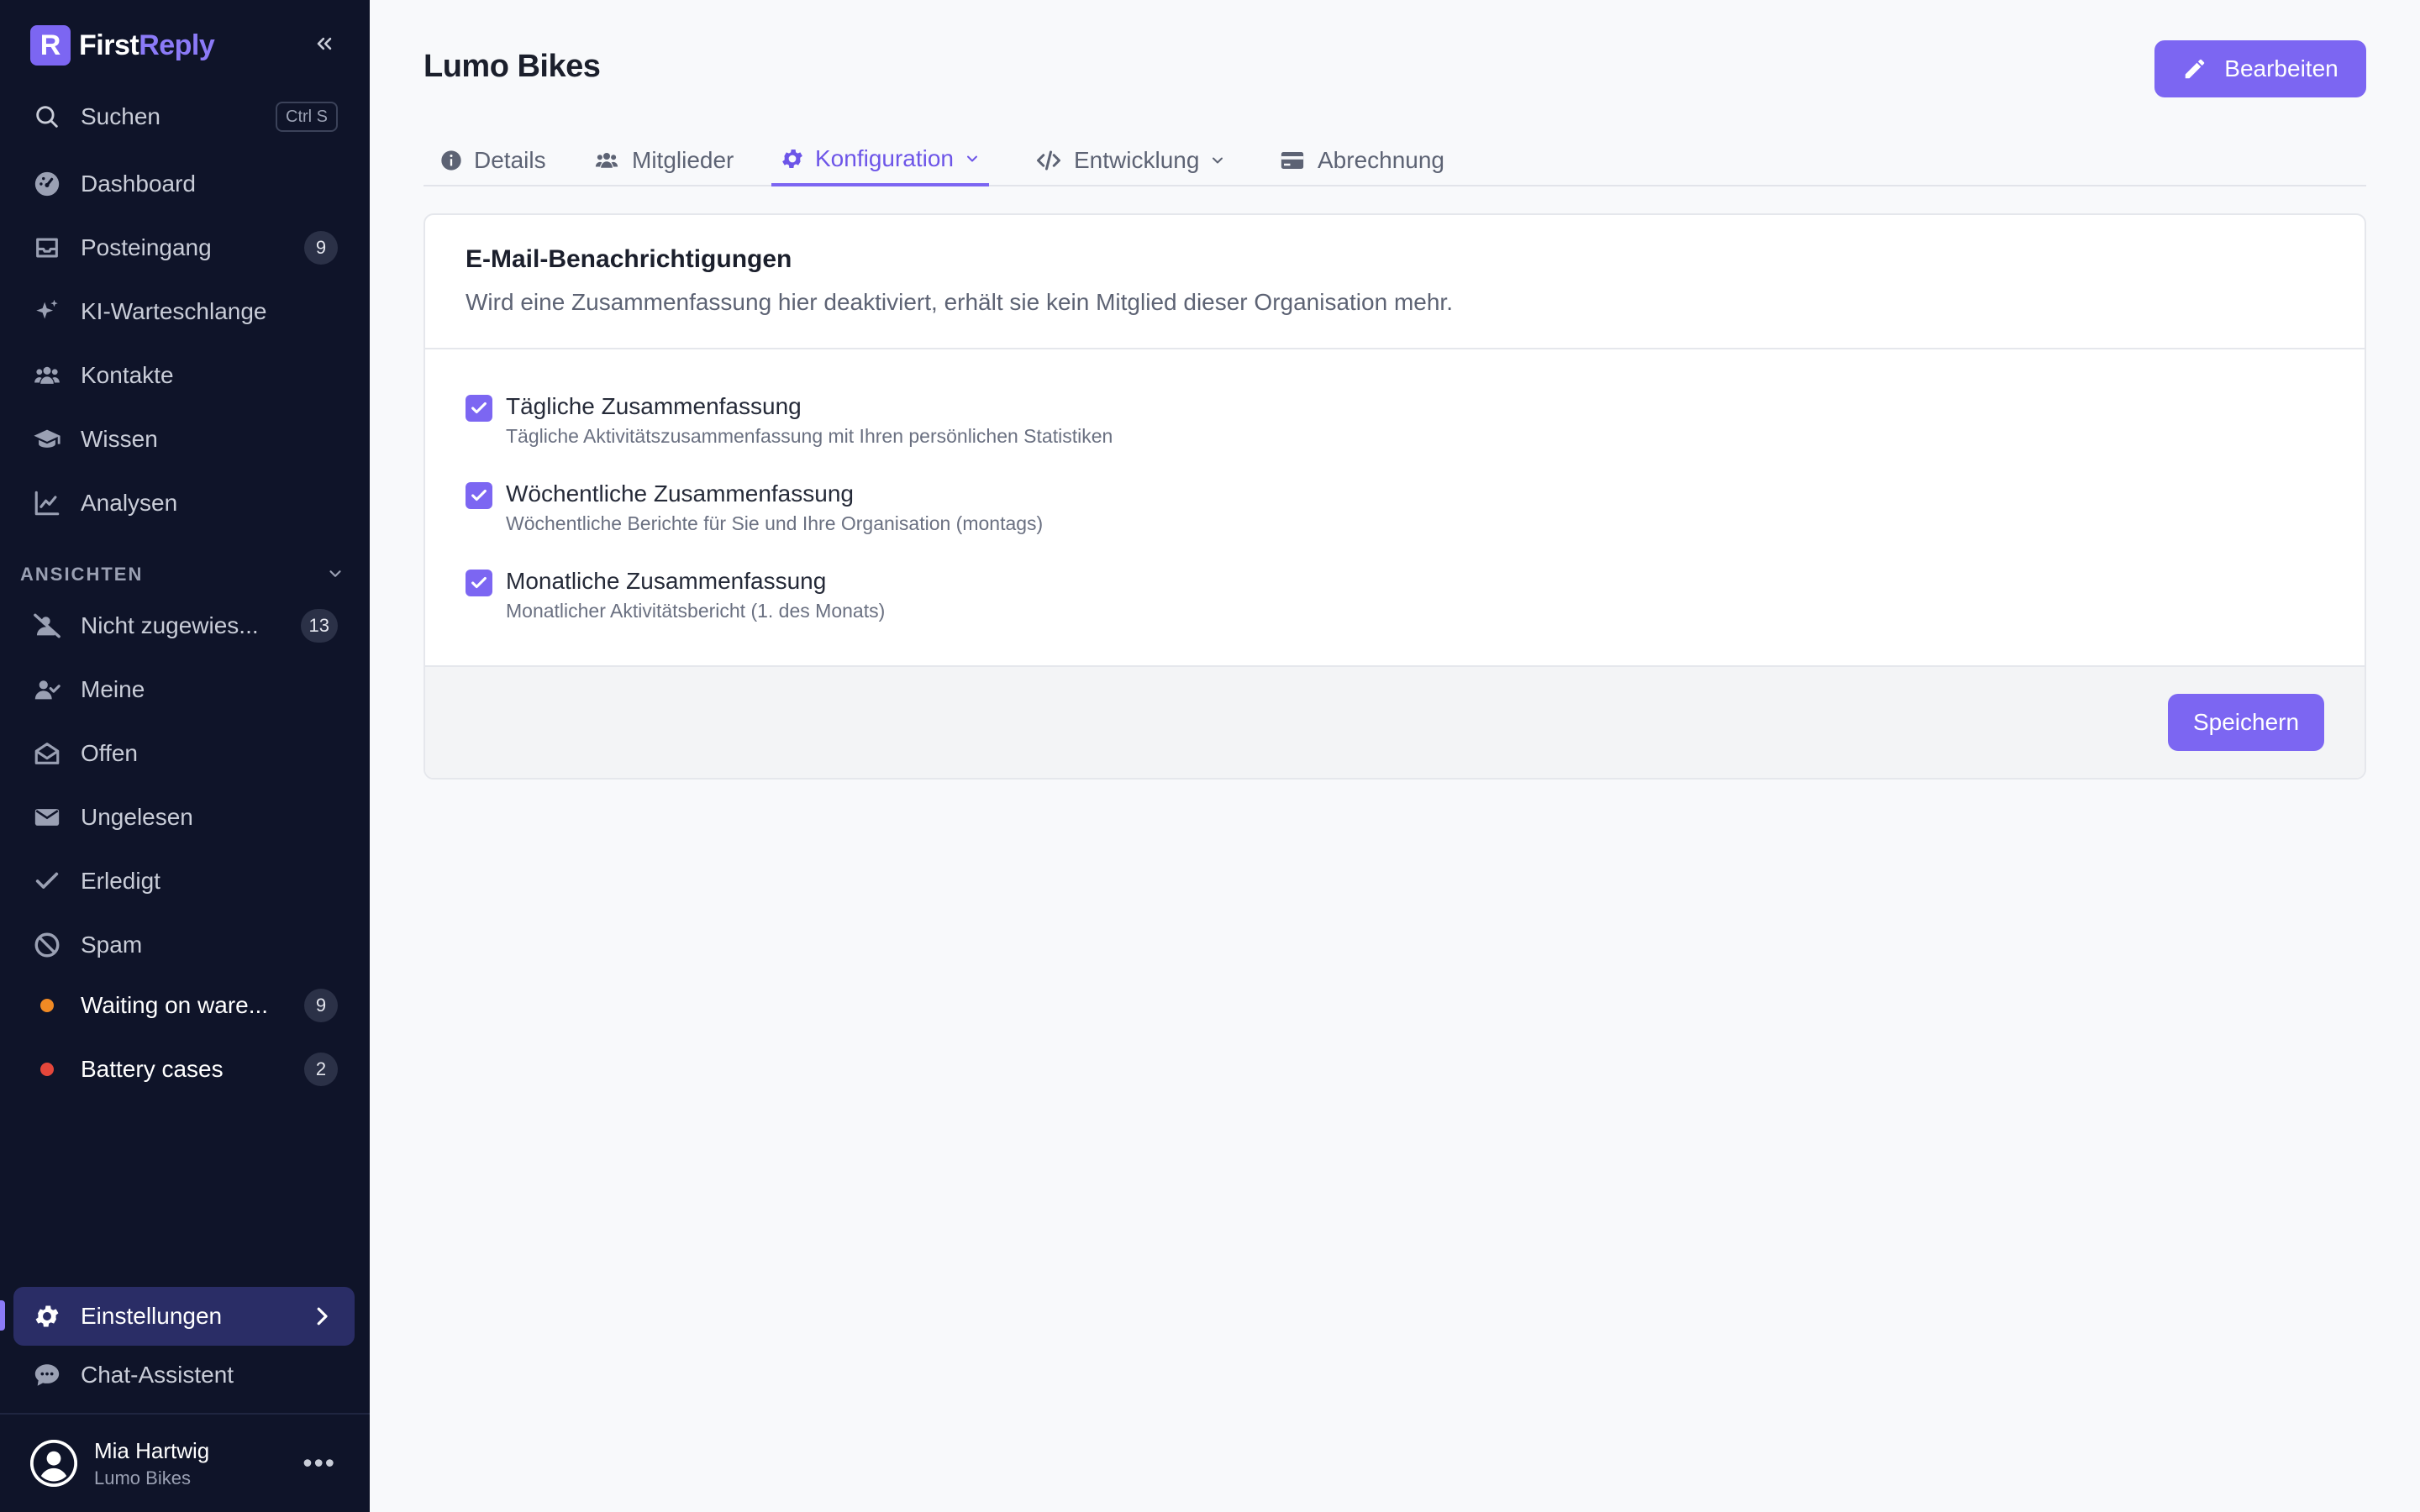  I want to click on sidebar-item-ai-queue: KI-Warteschlange, so click(184, 311).